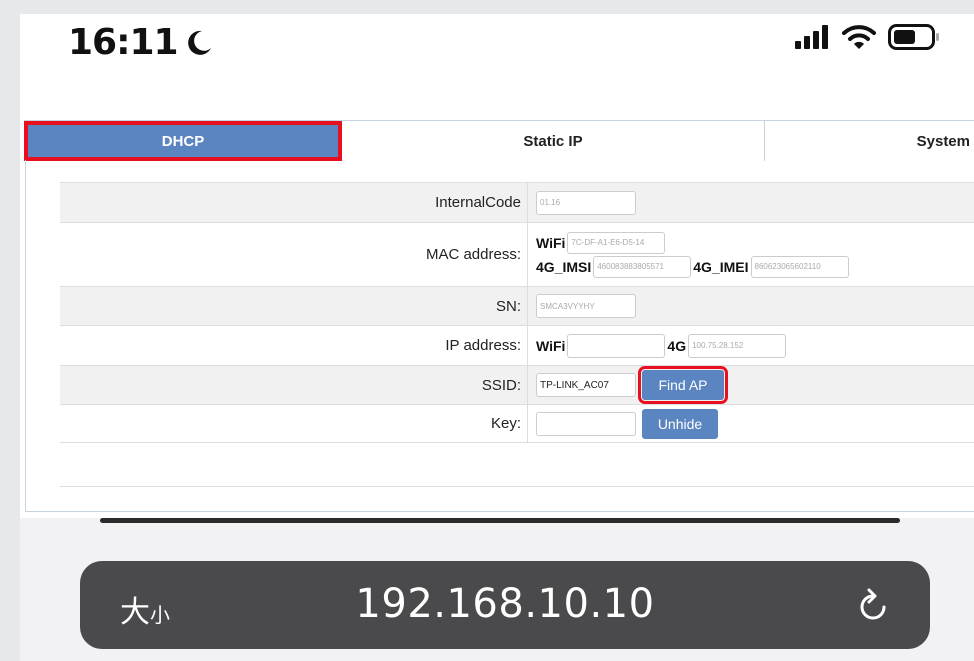 This screenshot has width=974, height=661. What do you see at coordinates (870, 141) in the screenshot?
I see `tab-system: System` at bounding box center [870, 141].